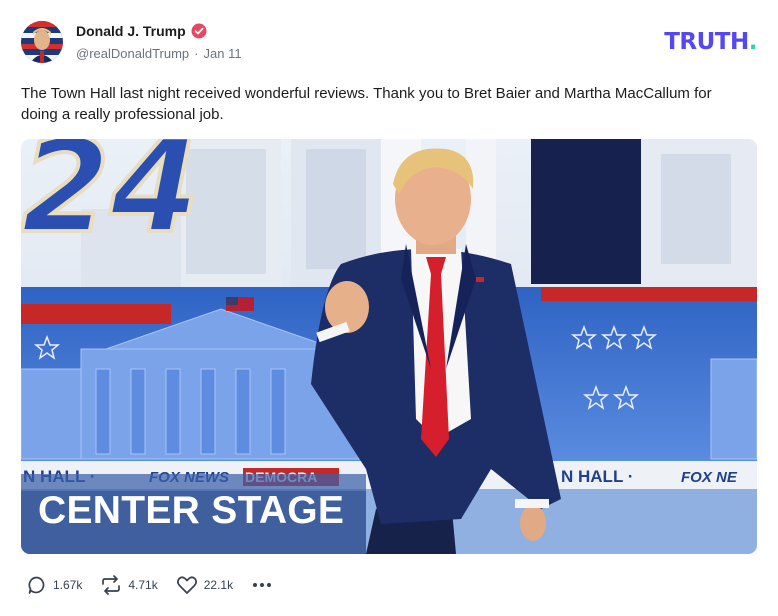 The image size is (778, 616). I want to click on post-date: Jan 11, so click(223, 53).